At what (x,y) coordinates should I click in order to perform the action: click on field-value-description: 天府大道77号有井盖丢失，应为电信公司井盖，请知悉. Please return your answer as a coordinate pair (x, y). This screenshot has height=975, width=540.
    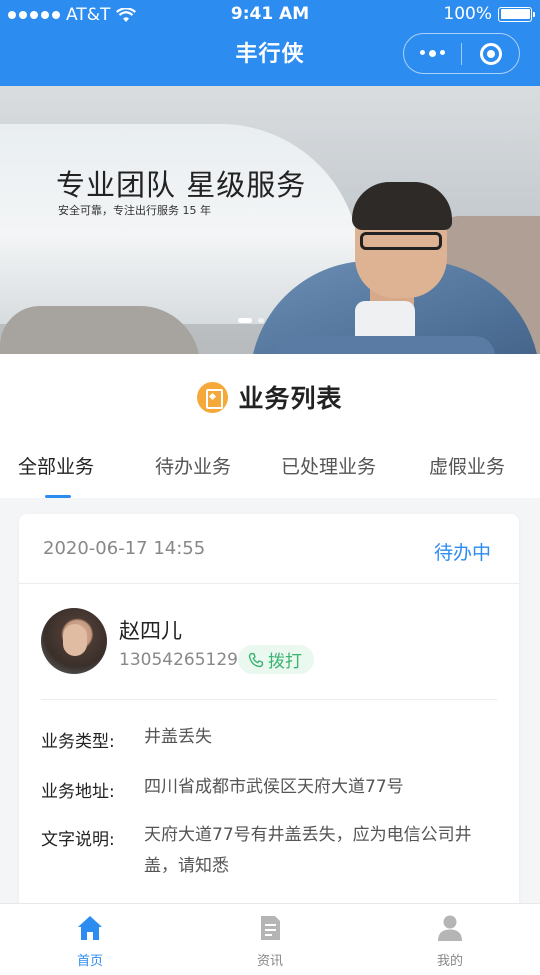
    Looking at the image, I should click on (308, 850).